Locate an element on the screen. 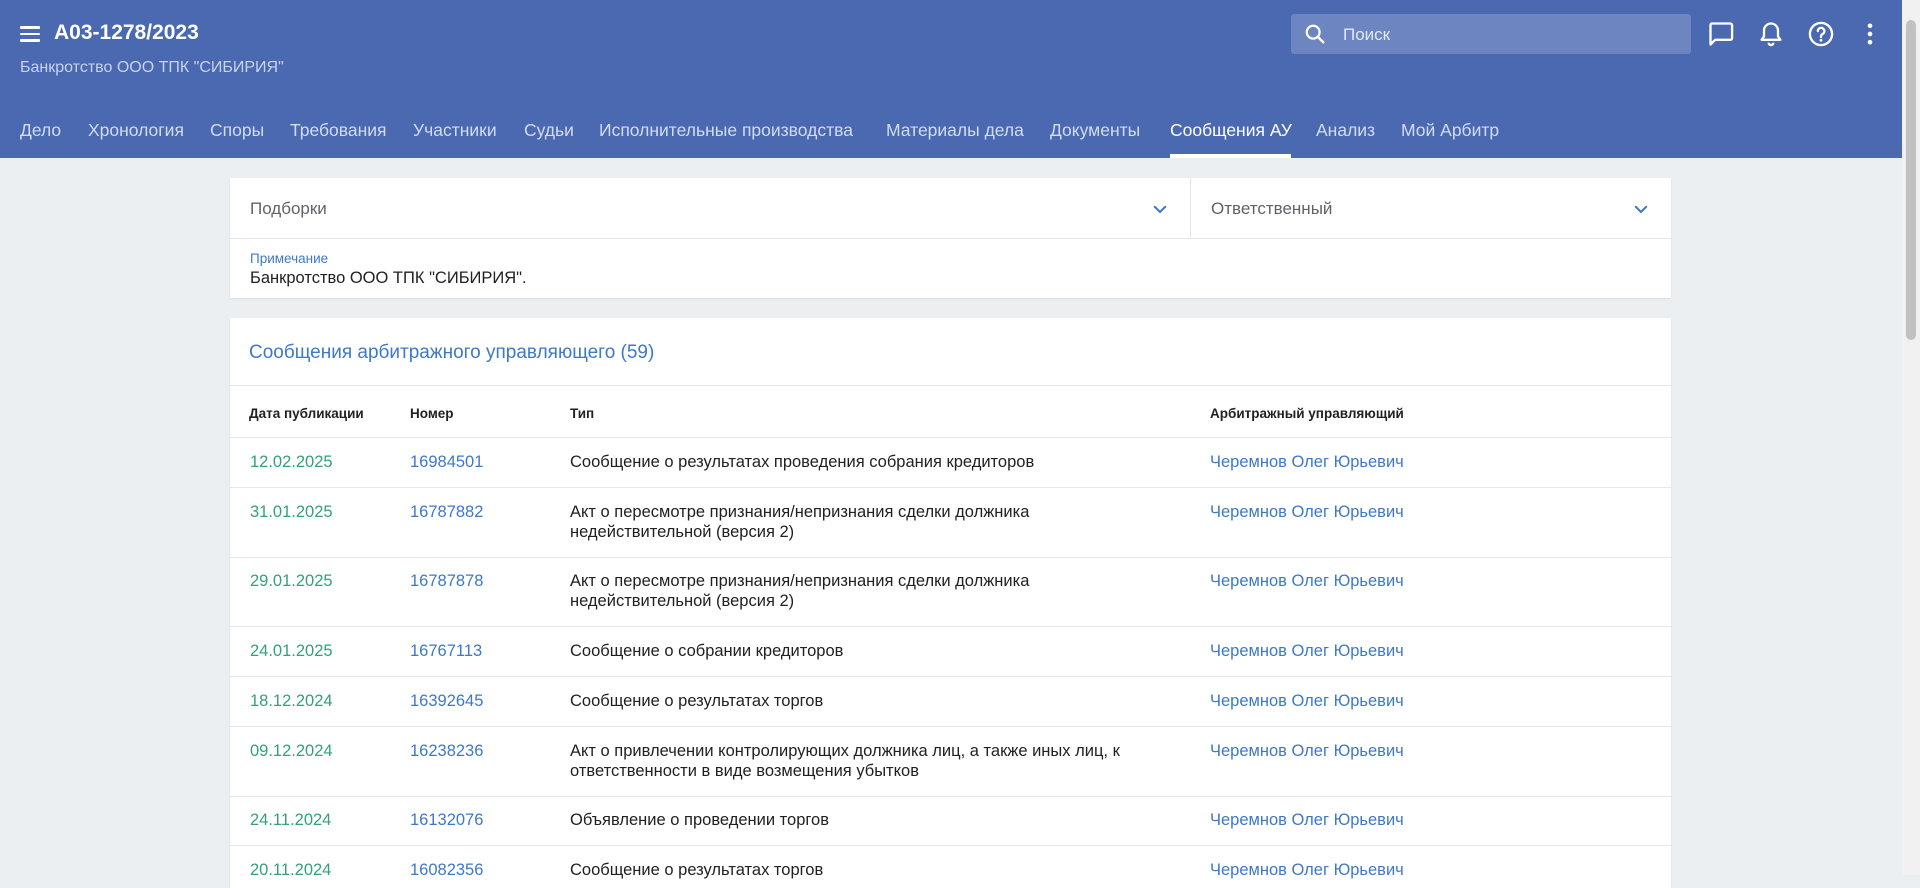 Image resolution: width=1920 pixels, height=888 pixels. row-number-link: 16984501 is located at coordinates (446, 462).